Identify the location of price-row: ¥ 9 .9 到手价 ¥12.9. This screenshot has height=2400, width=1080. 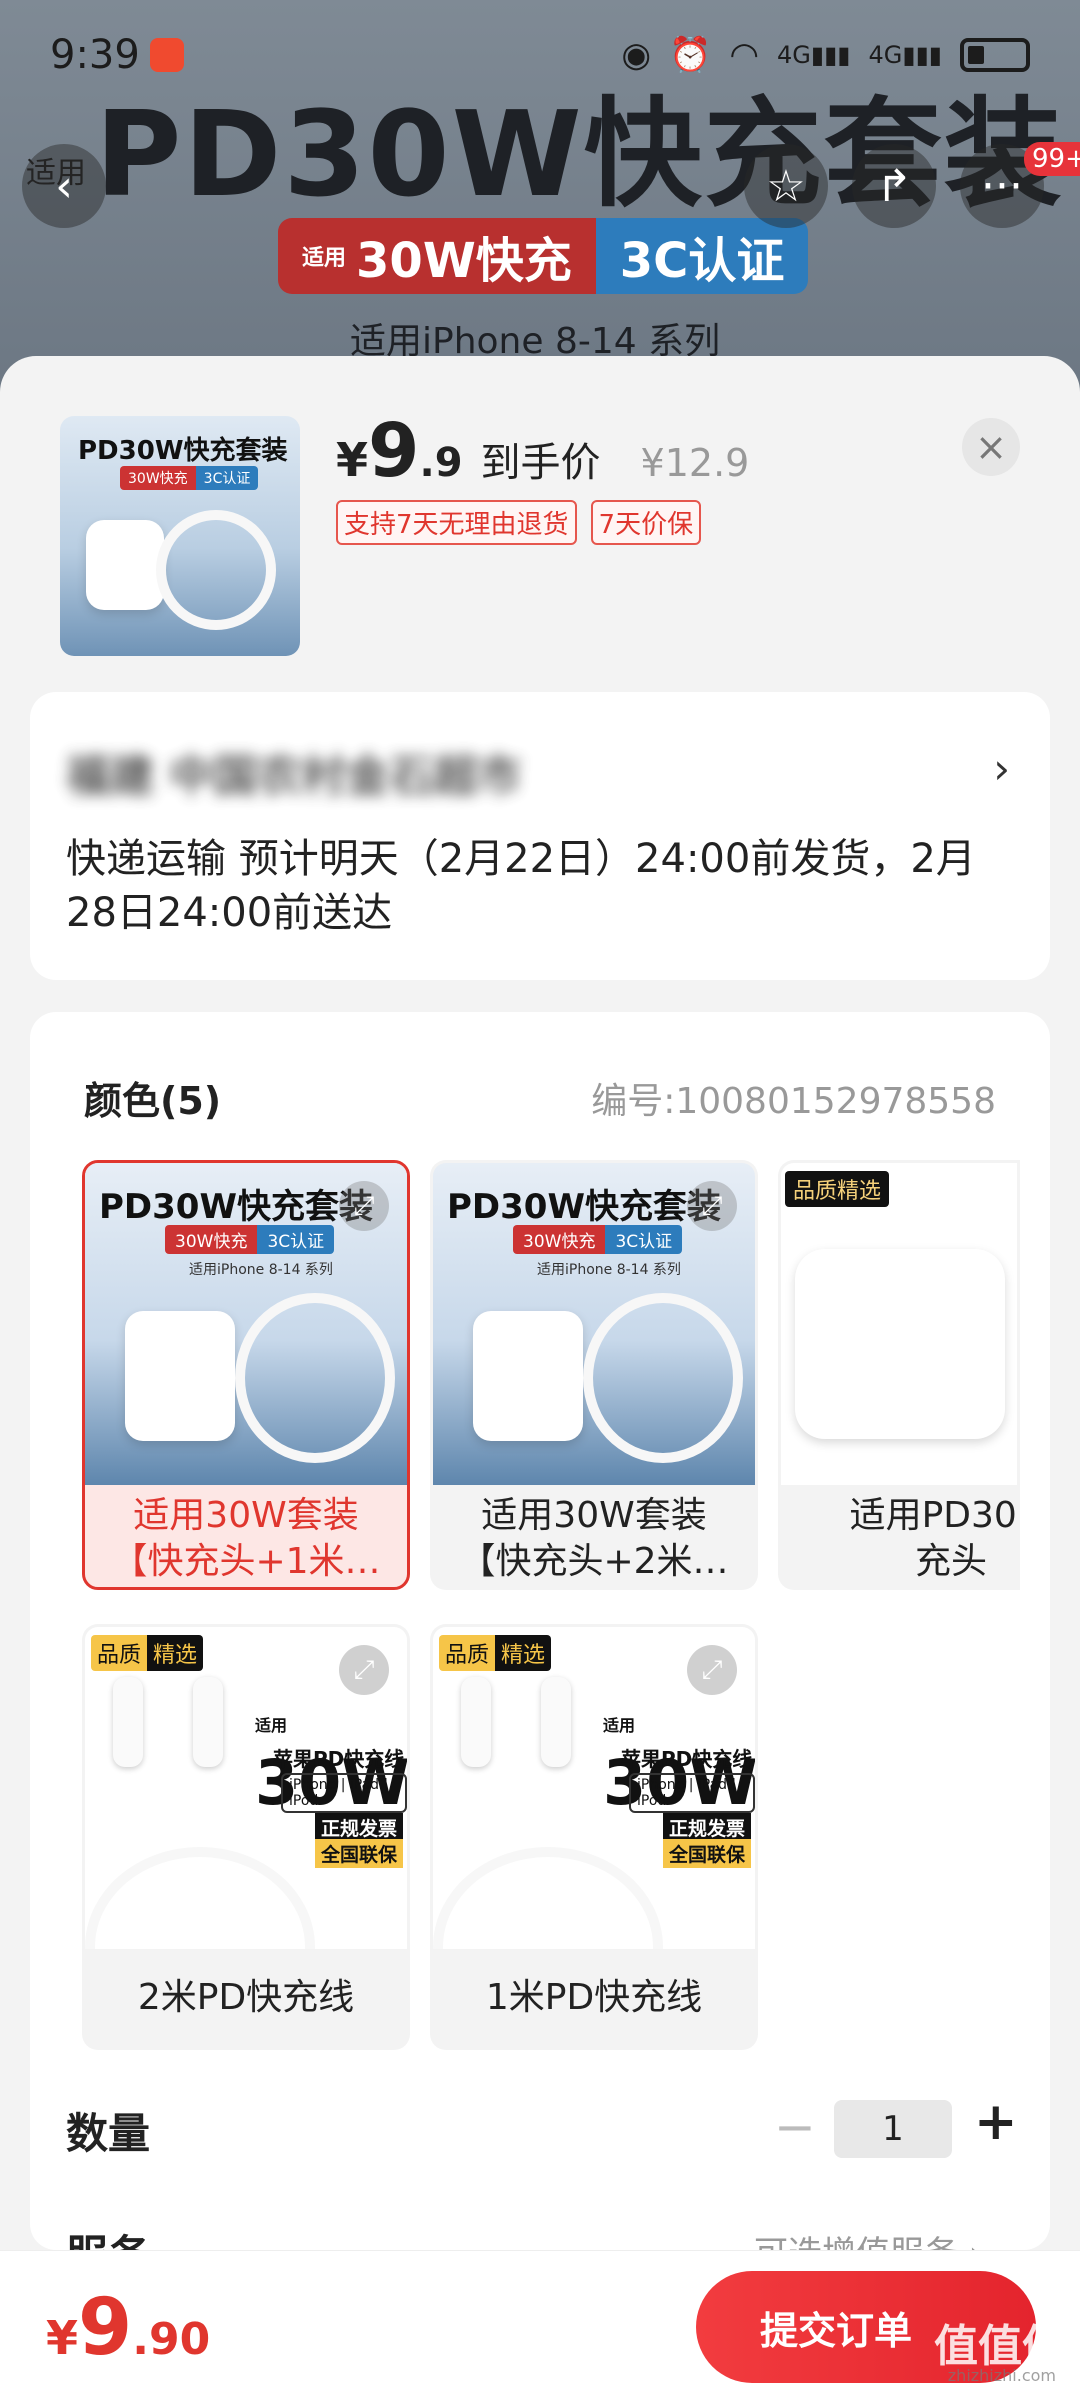
(543, 451).